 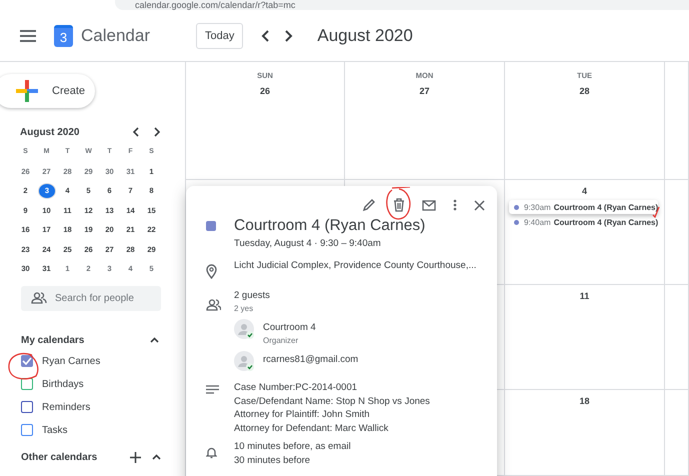 What do you see at coordinates (292, 447) in the screenshot?
I see `reminder-text: 10 minutes before, as email` at bounding box center [292, 447].